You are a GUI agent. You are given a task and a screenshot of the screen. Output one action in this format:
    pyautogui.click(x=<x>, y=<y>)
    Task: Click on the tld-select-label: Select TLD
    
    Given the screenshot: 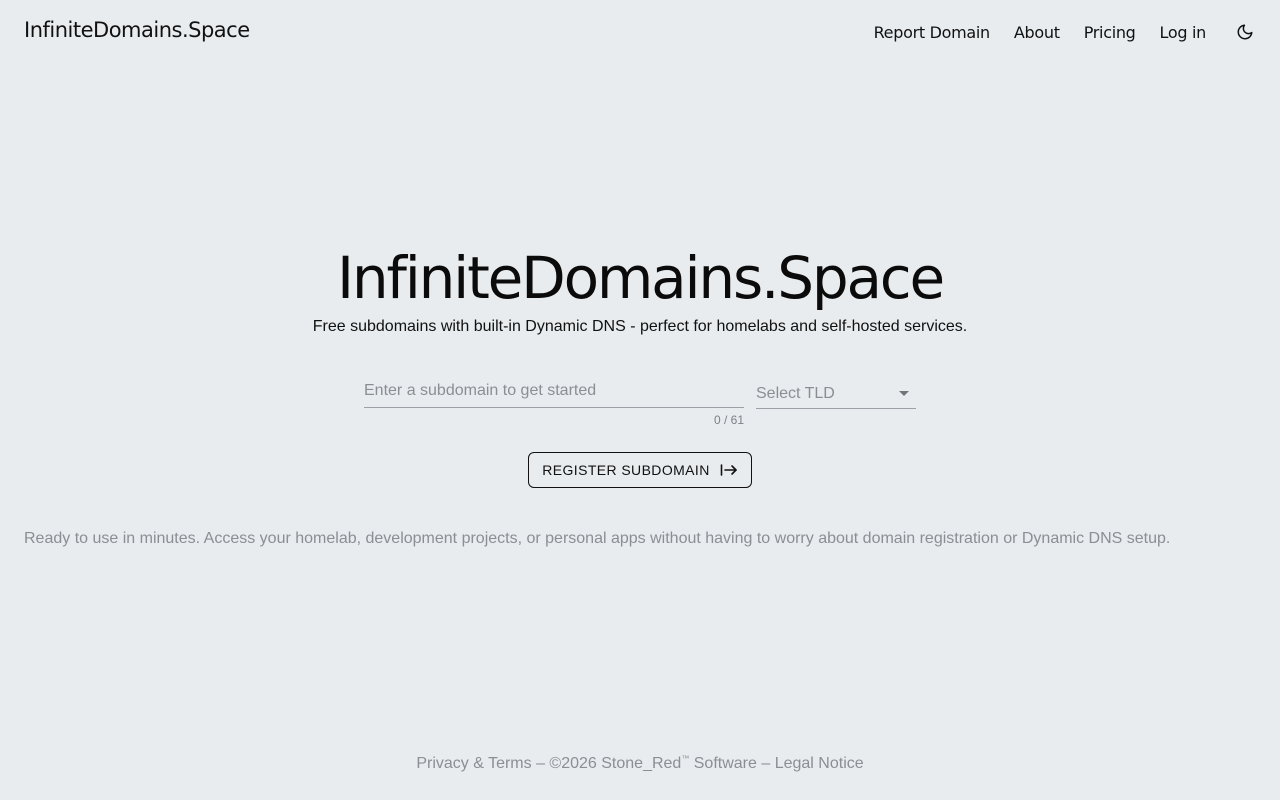 What is the action you would take?
    pyautogui.click(x=795, y=393)
    